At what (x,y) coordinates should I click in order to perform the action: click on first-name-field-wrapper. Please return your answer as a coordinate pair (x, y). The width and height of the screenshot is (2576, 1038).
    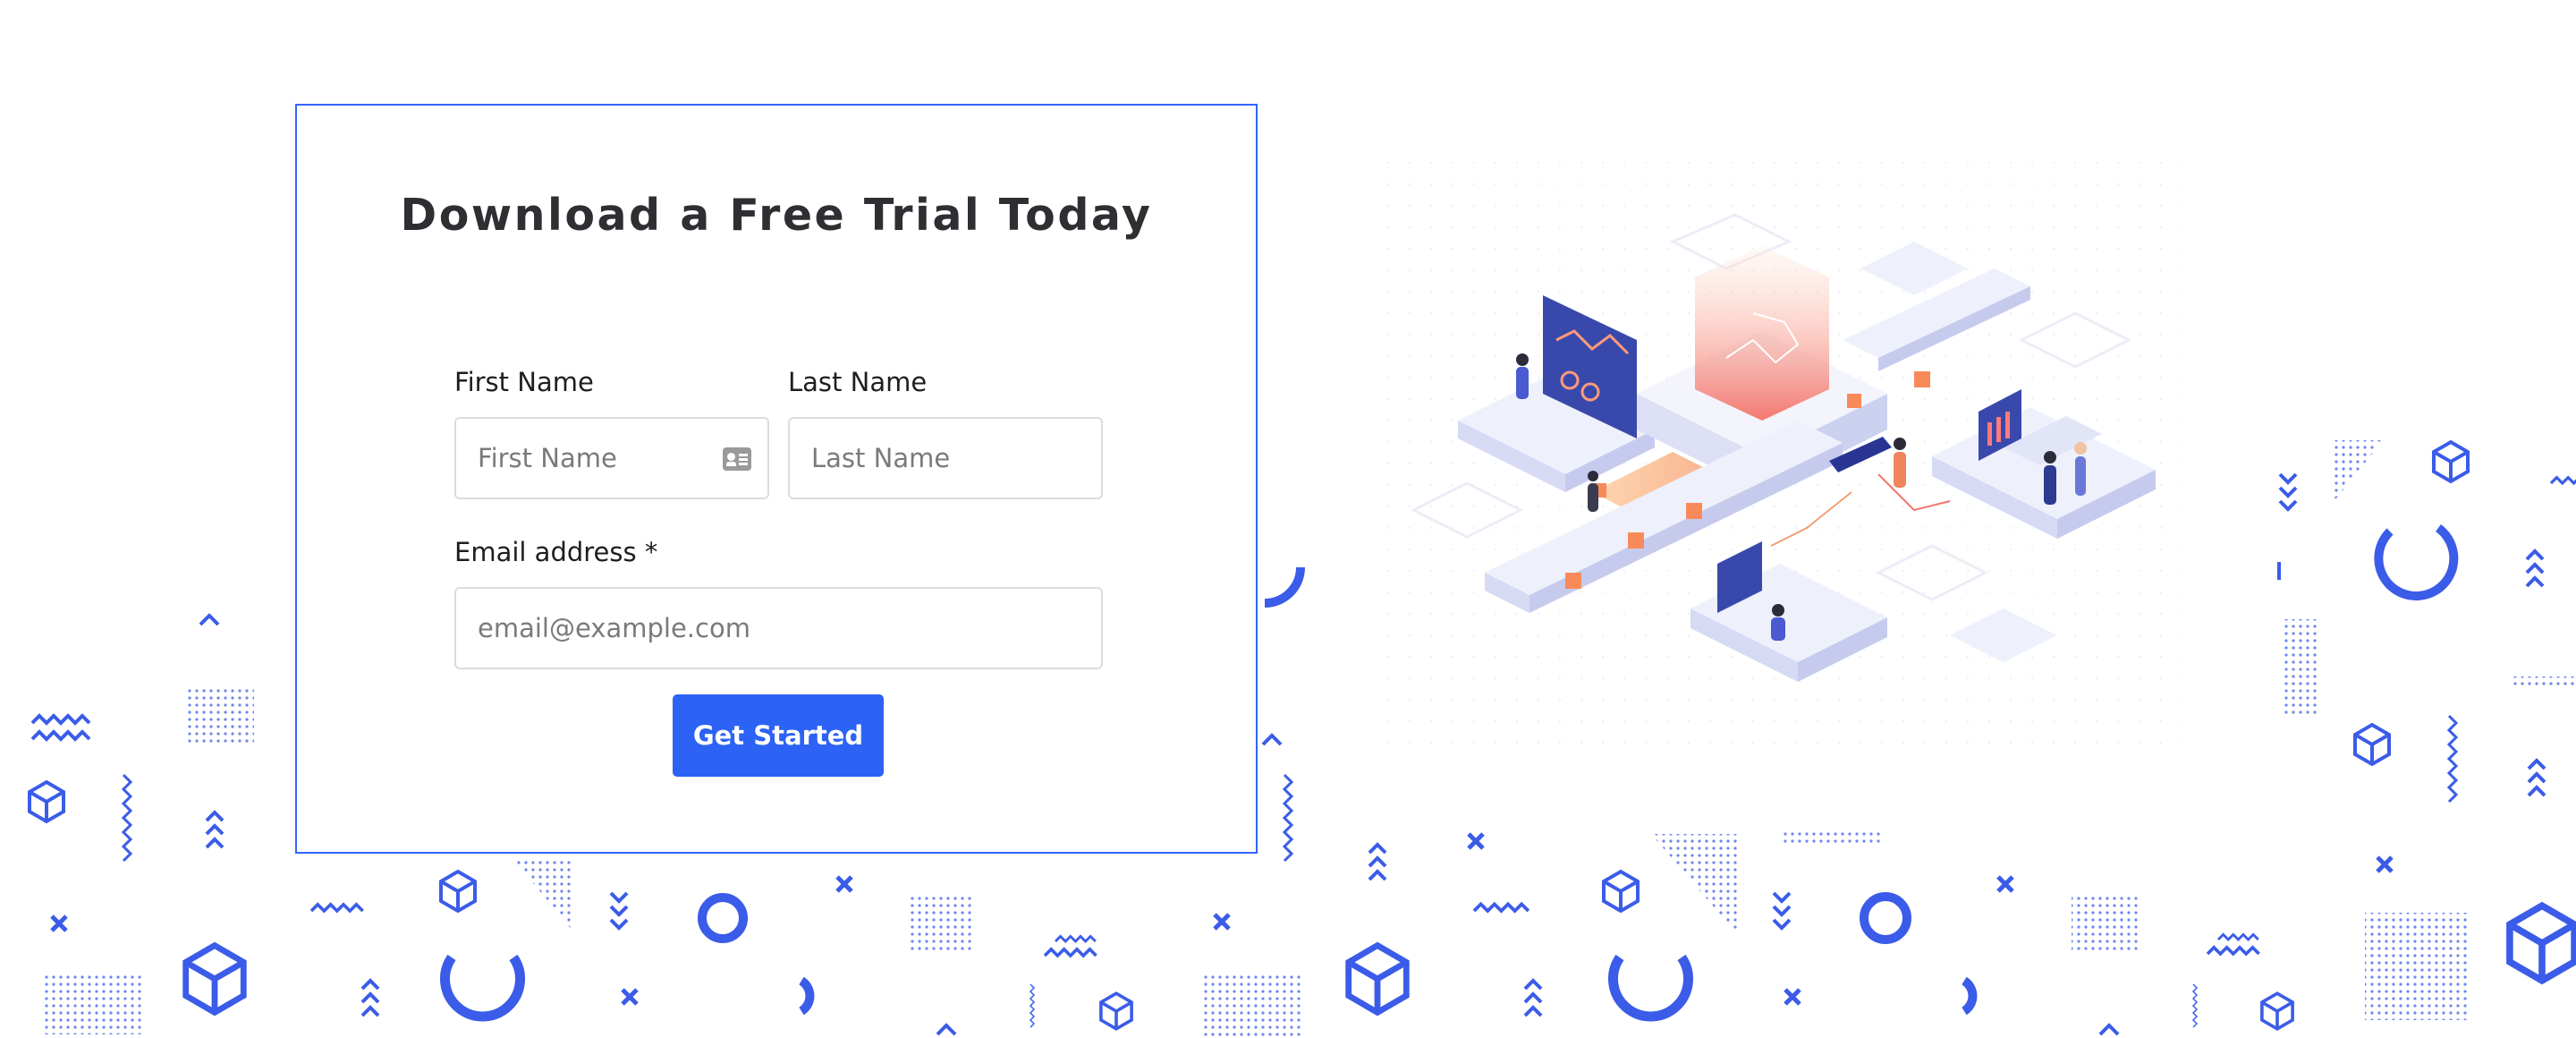
    Looking at the image, I should click on (611, 458).